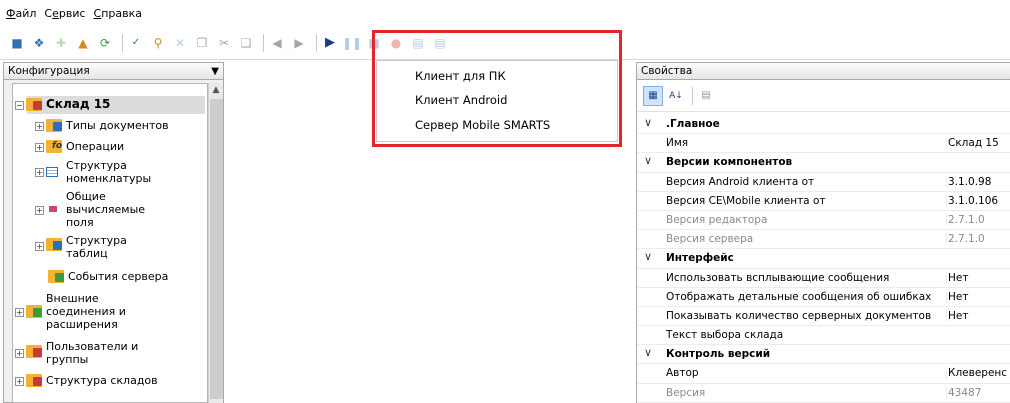 This screenshot has width=1010, height=403. I want to click on tree-item-tables: + Структура таблиц, so click(81, 247).